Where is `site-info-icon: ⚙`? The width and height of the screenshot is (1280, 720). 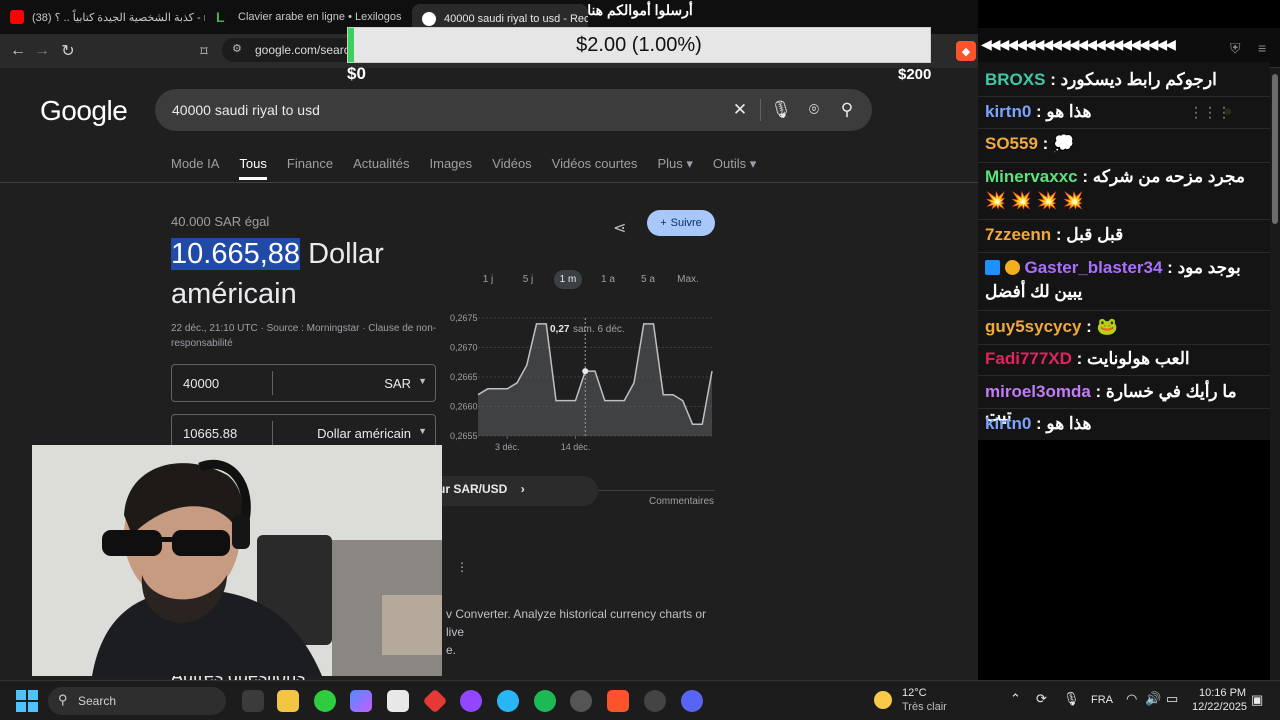 site-info-icon: ⚙ is located at coordinates (237, 48).